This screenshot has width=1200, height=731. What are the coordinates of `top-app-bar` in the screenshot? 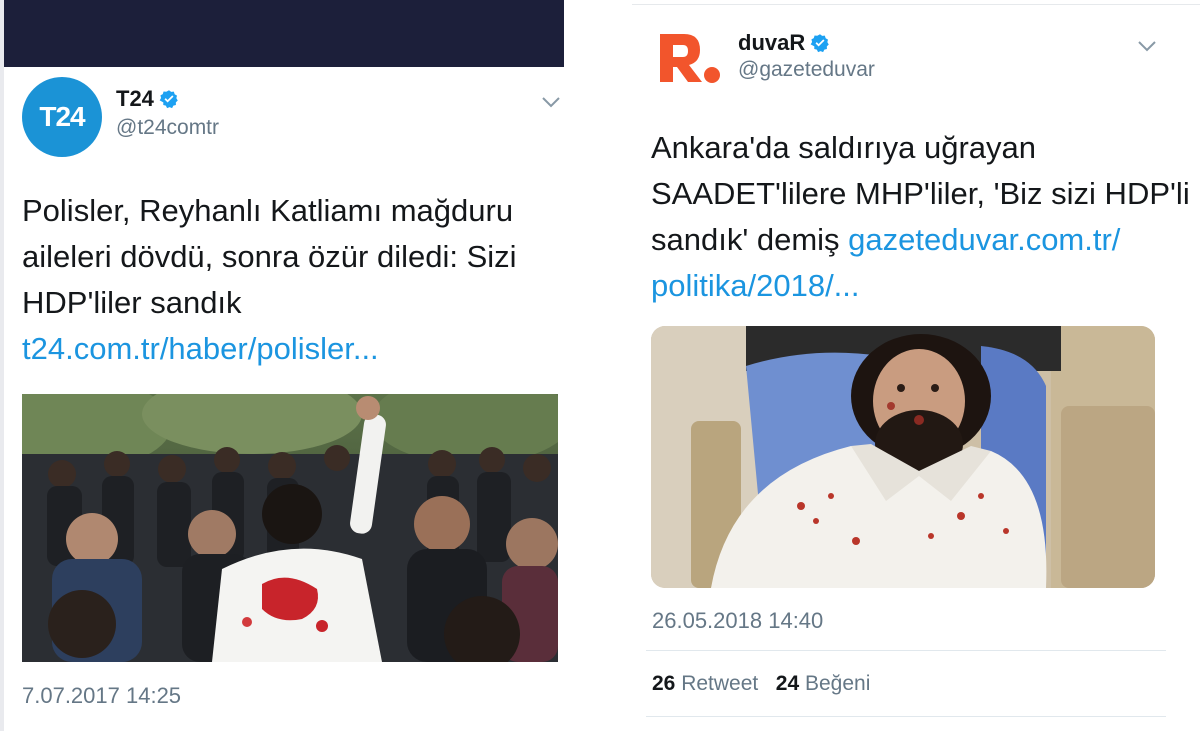 It's located at (284, 33).